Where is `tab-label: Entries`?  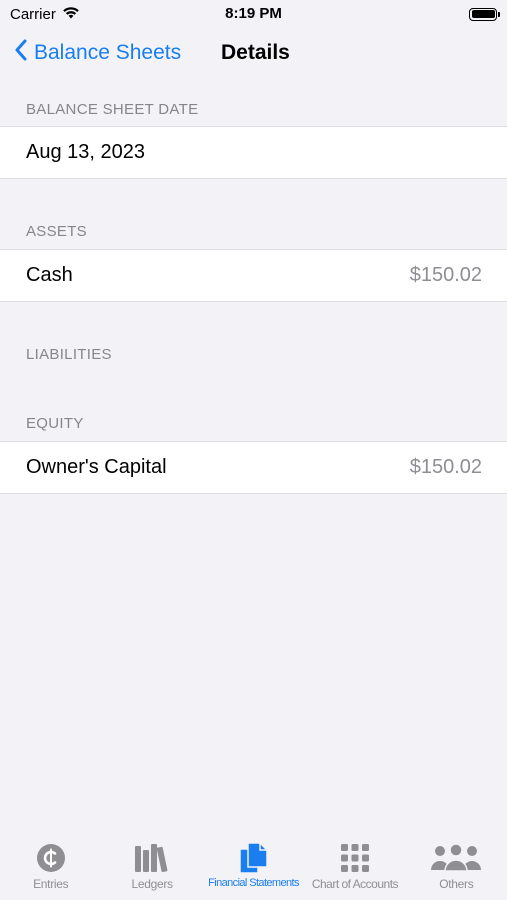
tab-label: Entries is located at coordinates (51, 884).